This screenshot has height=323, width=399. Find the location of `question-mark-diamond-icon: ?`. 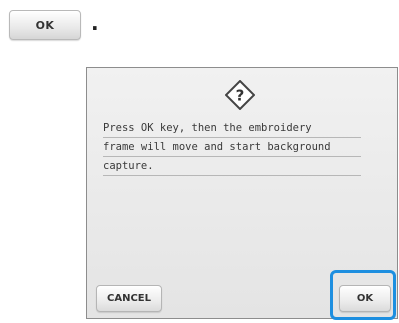

question-mark-diamond-icon: ? is located at coordinates (240, 95).